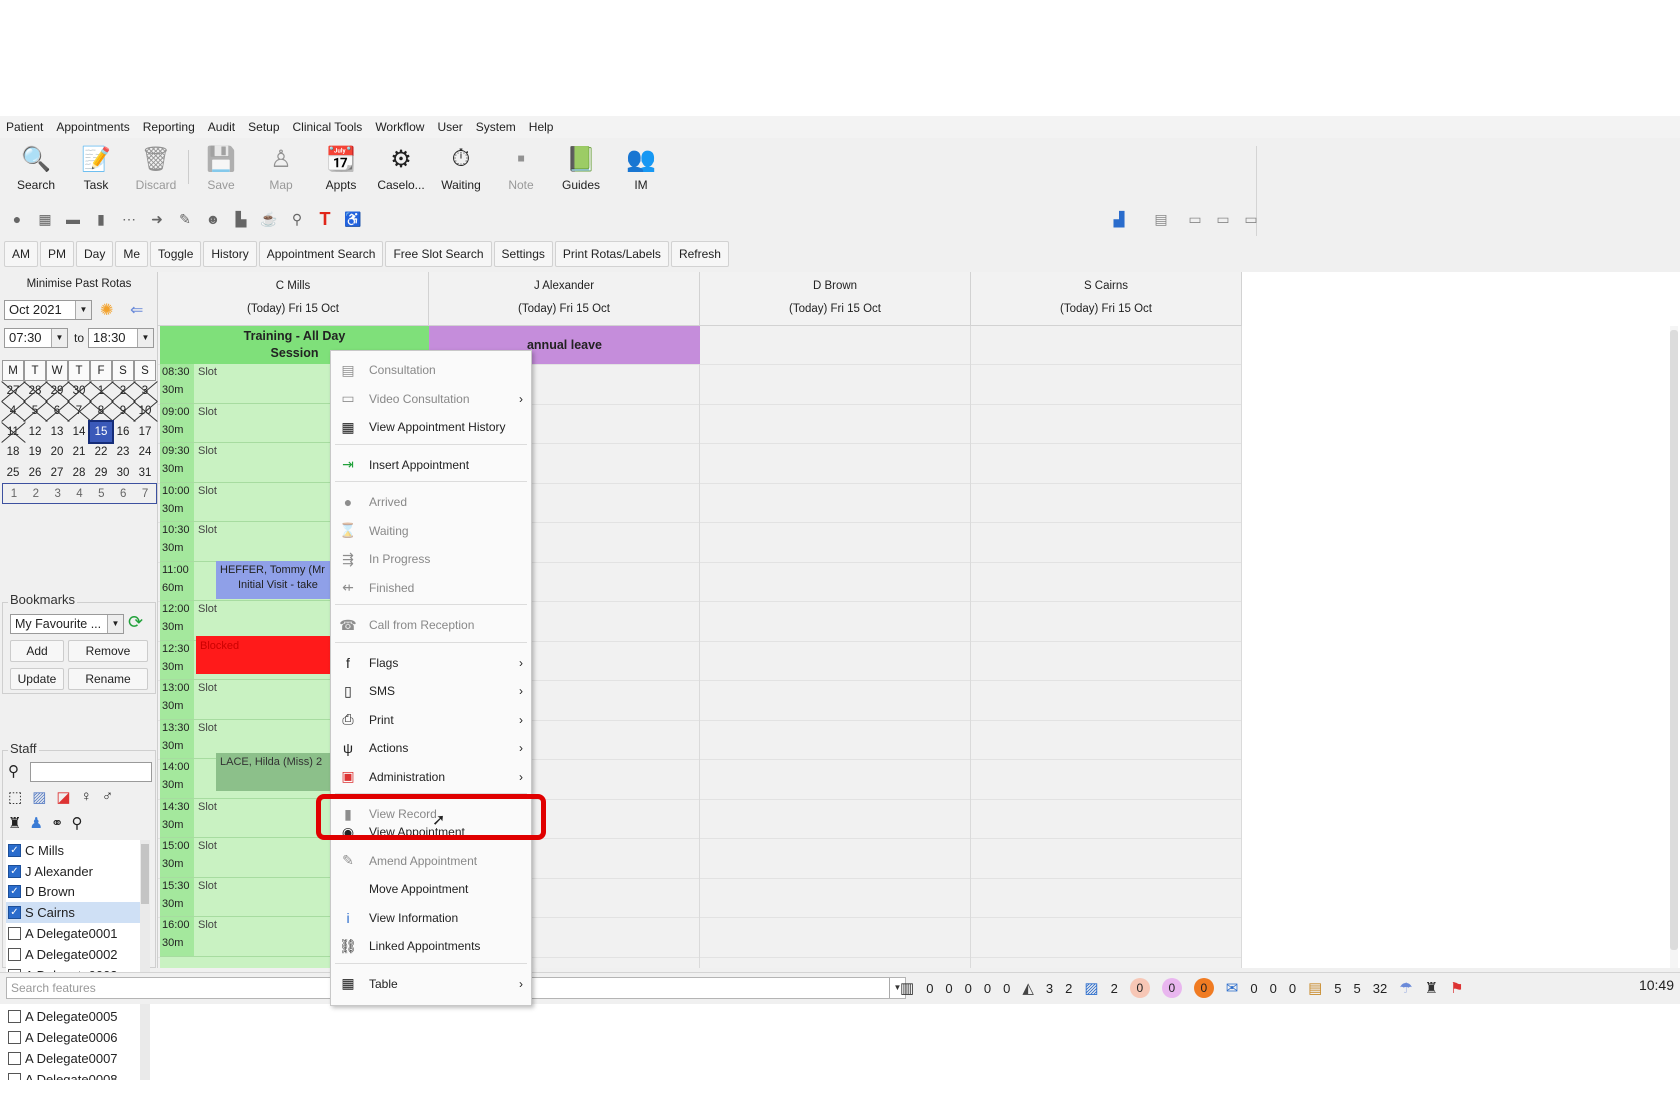 The height and width of the screenshot is (1120, 1680). Describe the element at coordinates (21, 254) in the screenshot. I see `nav-am-button: AM` at that location.